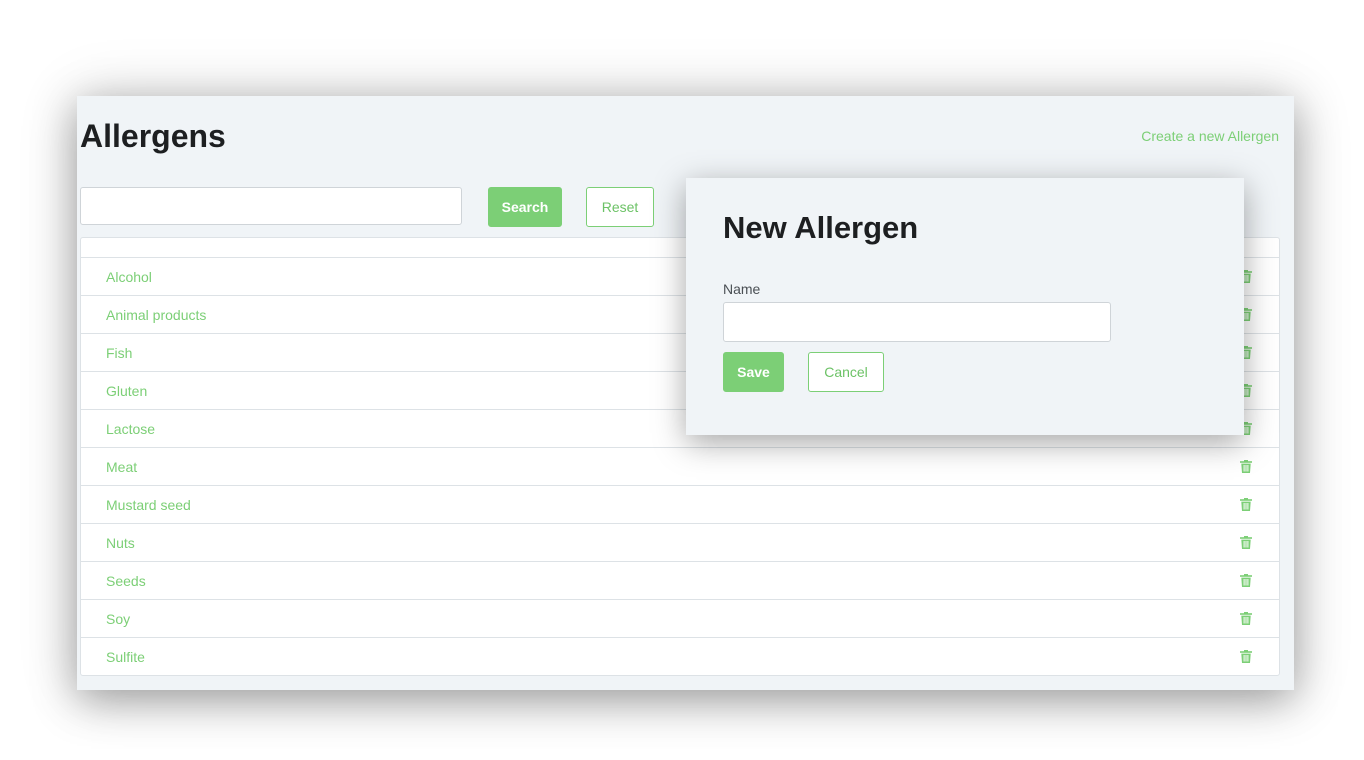  Describe the element at coordinates (120, 543) in the screenshot. I see `allergen-name-link: Nuts` at that location.